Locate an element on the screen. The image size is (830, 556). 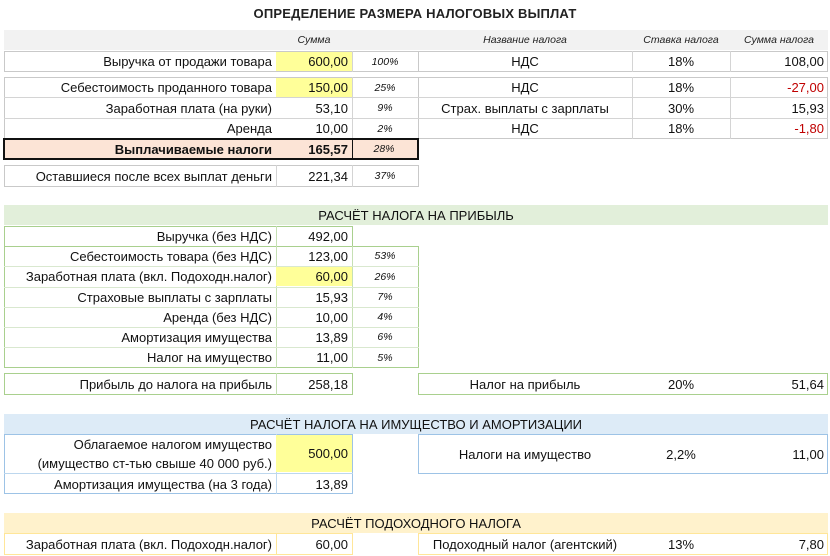
profit-section-title: РАСЧЁТ НАЛОГА НА ПРИБЫЛЬ is located at coordinates (416, 215).